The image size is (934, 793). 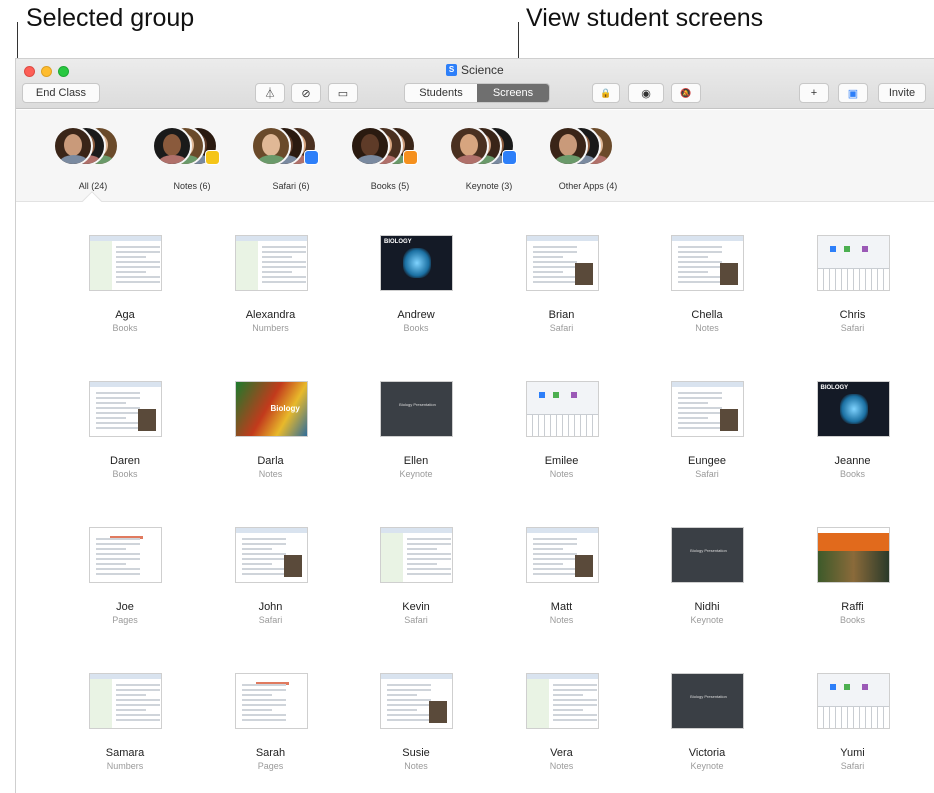 What do you see at coordinates (192, 186) in the screenshot?
I see `group-label: Notes (6)` at bounding box center [192, 186].